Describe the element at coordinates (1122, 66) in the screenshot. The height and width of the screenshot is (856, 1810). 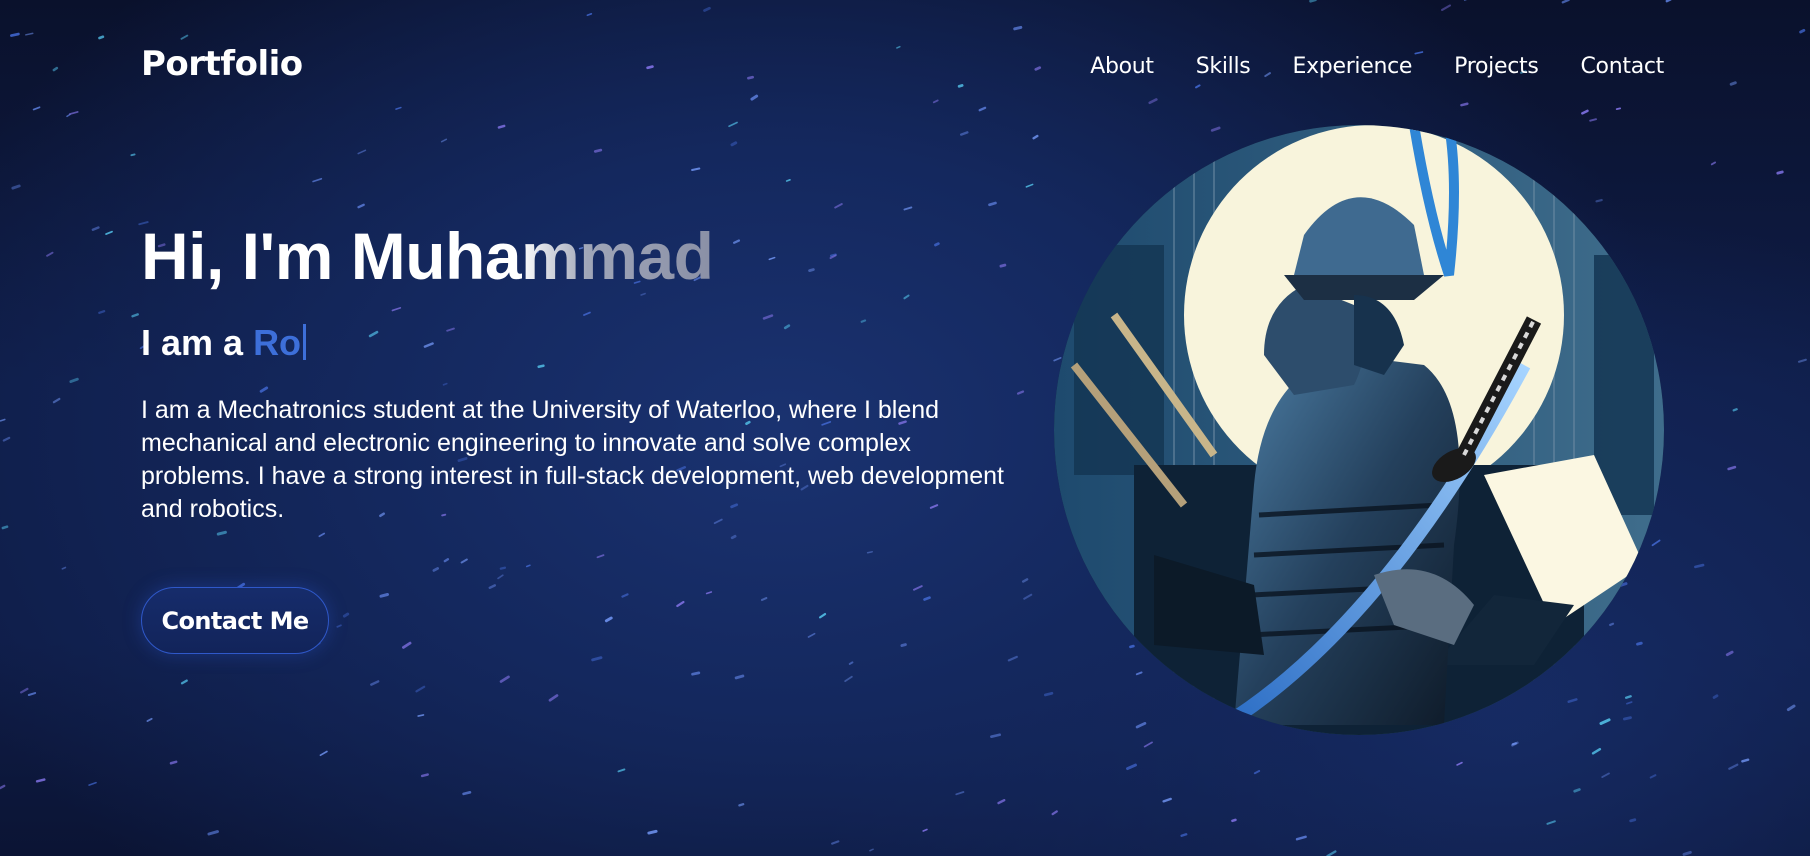
I see `nav-item-about: About` at that location.